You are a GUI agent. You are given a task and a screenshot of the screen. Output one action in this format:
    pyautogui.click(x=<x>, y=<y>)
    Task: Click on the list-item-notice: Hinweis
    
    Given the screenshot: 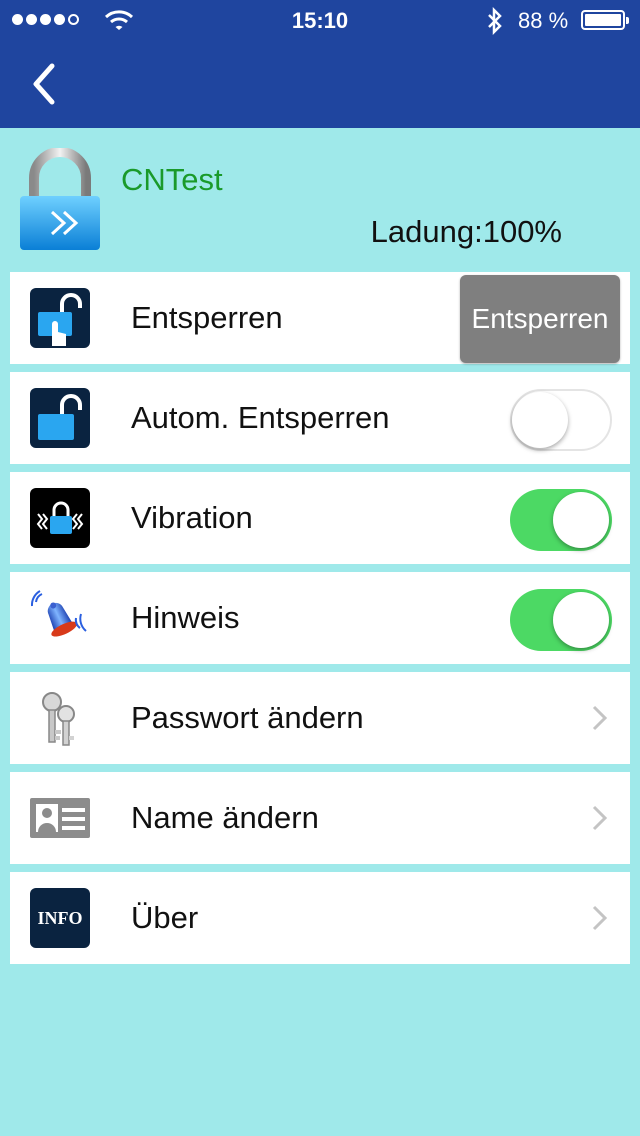 What is the action you would take?
    pyautogui.click(x=320, y=618)
    